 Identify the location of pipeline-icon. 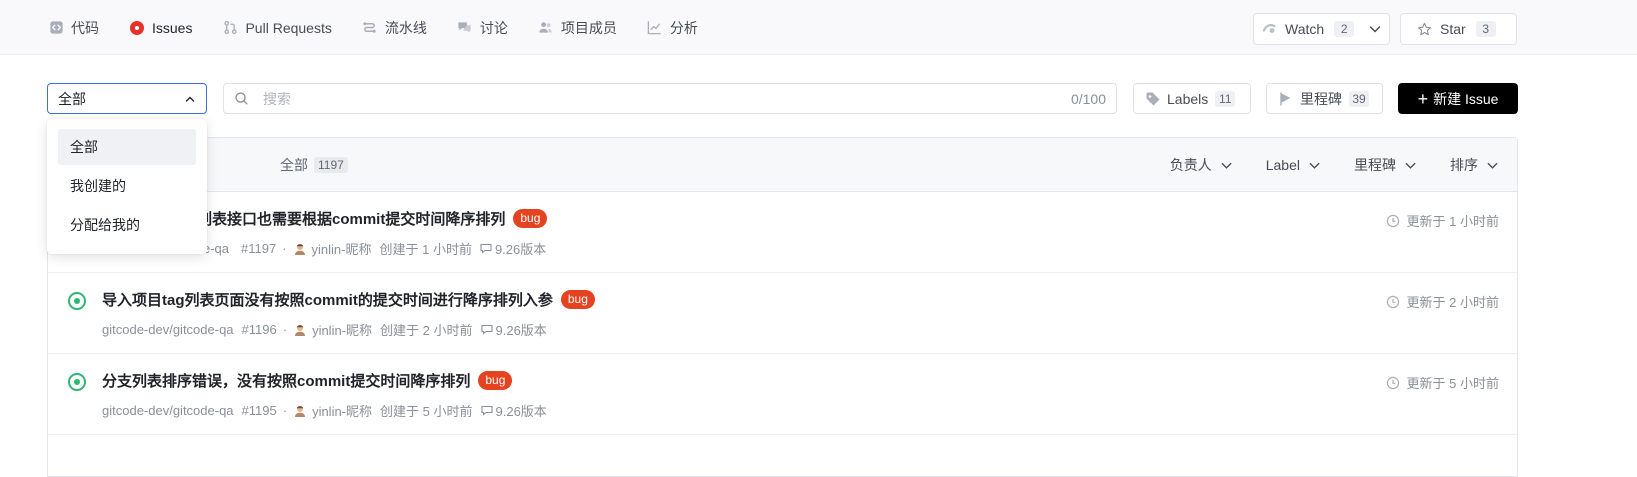
(370, 28).